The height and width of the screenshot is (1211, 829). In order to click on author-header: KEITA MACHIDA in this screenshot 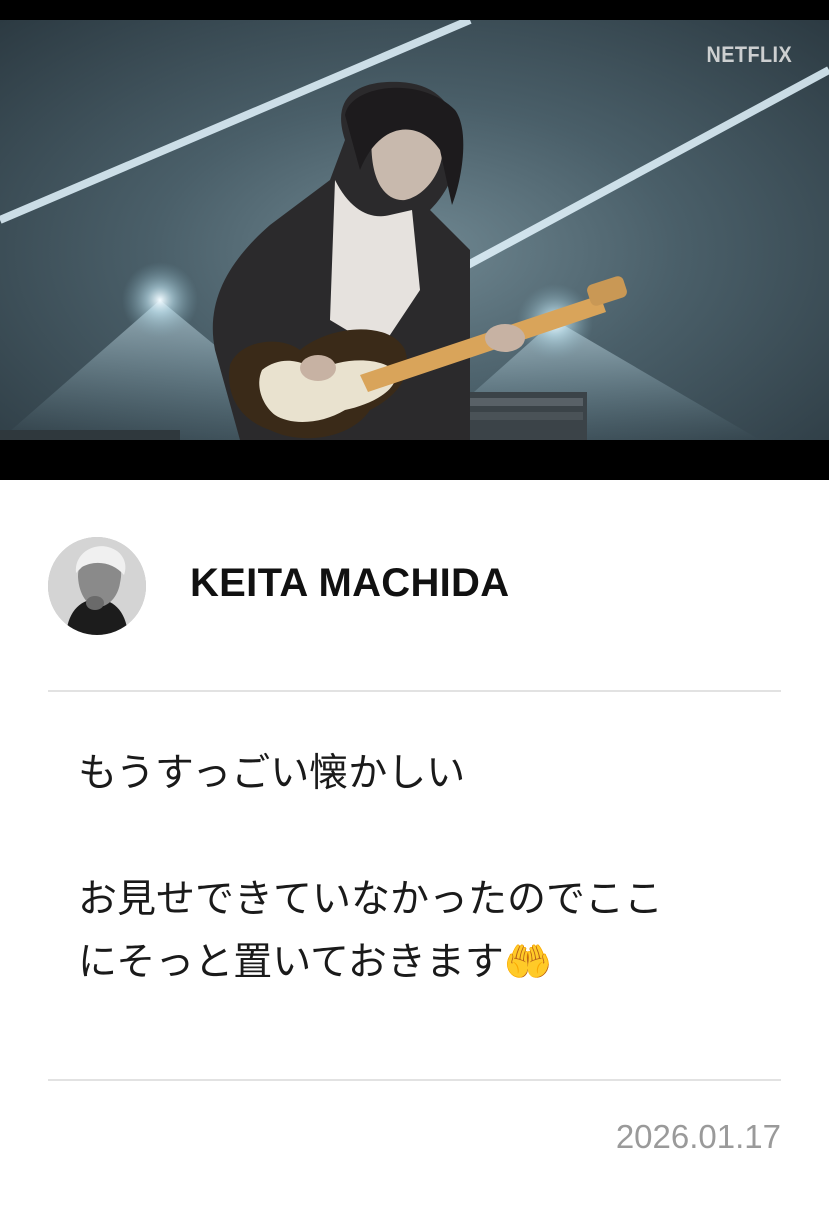, I will do `click(414, 586)`.